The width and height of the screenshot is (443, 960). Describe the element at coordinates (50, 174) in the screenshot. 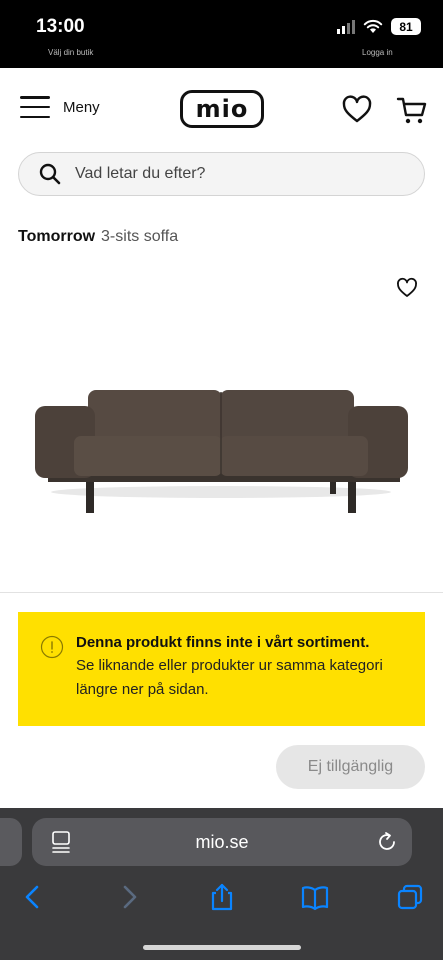

I see `search-icon` at that location.